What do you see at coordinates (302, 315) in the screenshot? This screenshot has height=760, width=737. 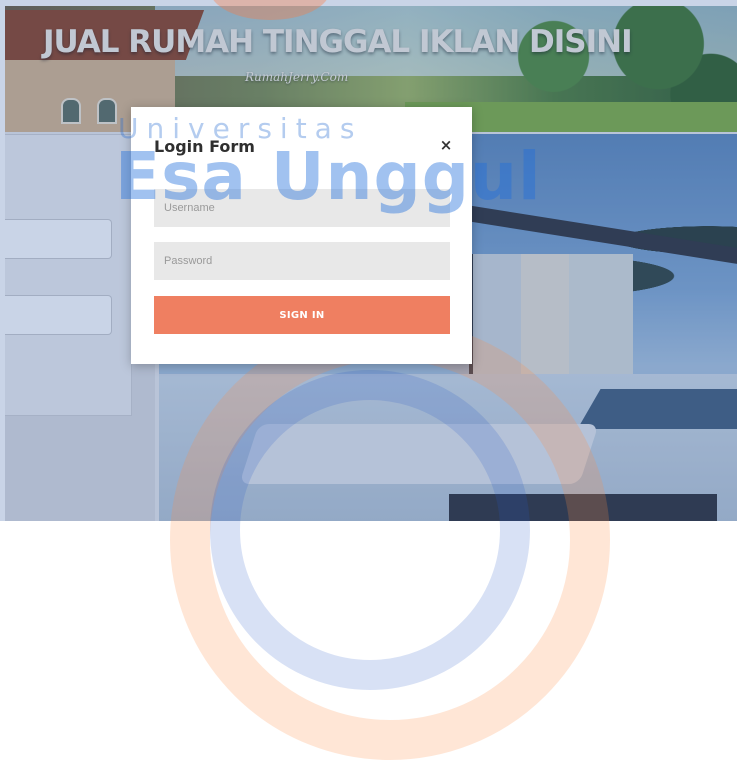 I see `sign-in-button: SIGN IN` at bounding box center [302, 315].